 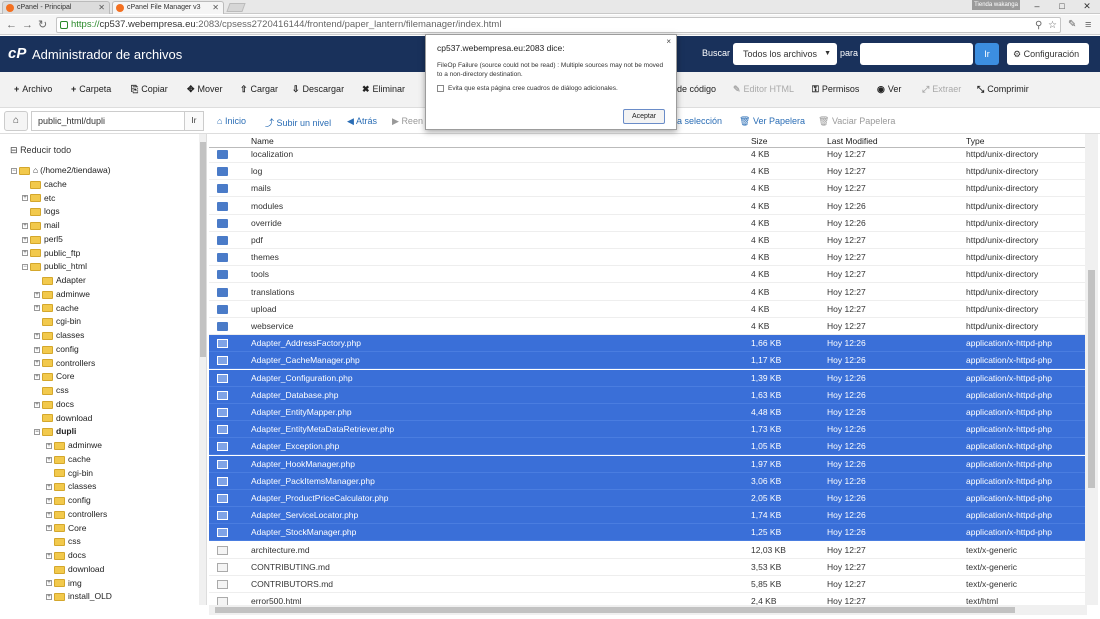 What do you see at coordinates (202, 369) in the screenshot?
I see `tree-scrollbar` at bounding box center [202, 369].